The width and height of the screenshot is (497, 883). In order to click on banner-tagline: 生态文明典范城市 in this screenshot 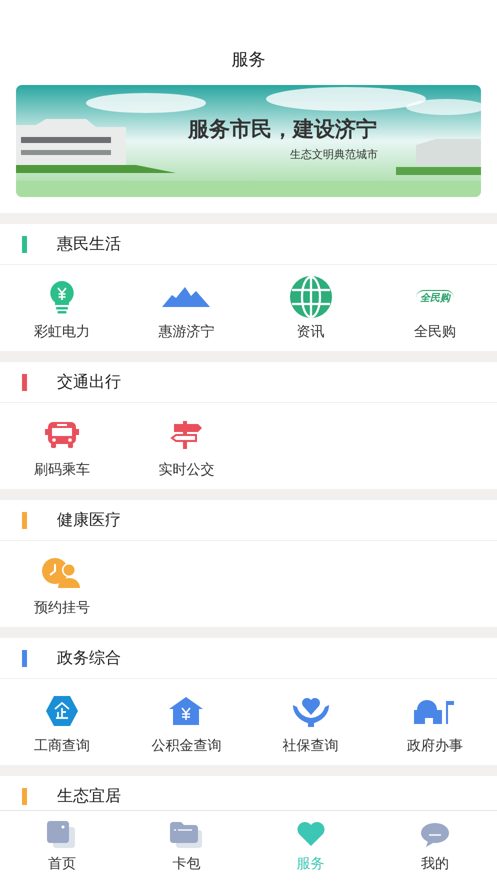, I will do `click(334, 154)`.